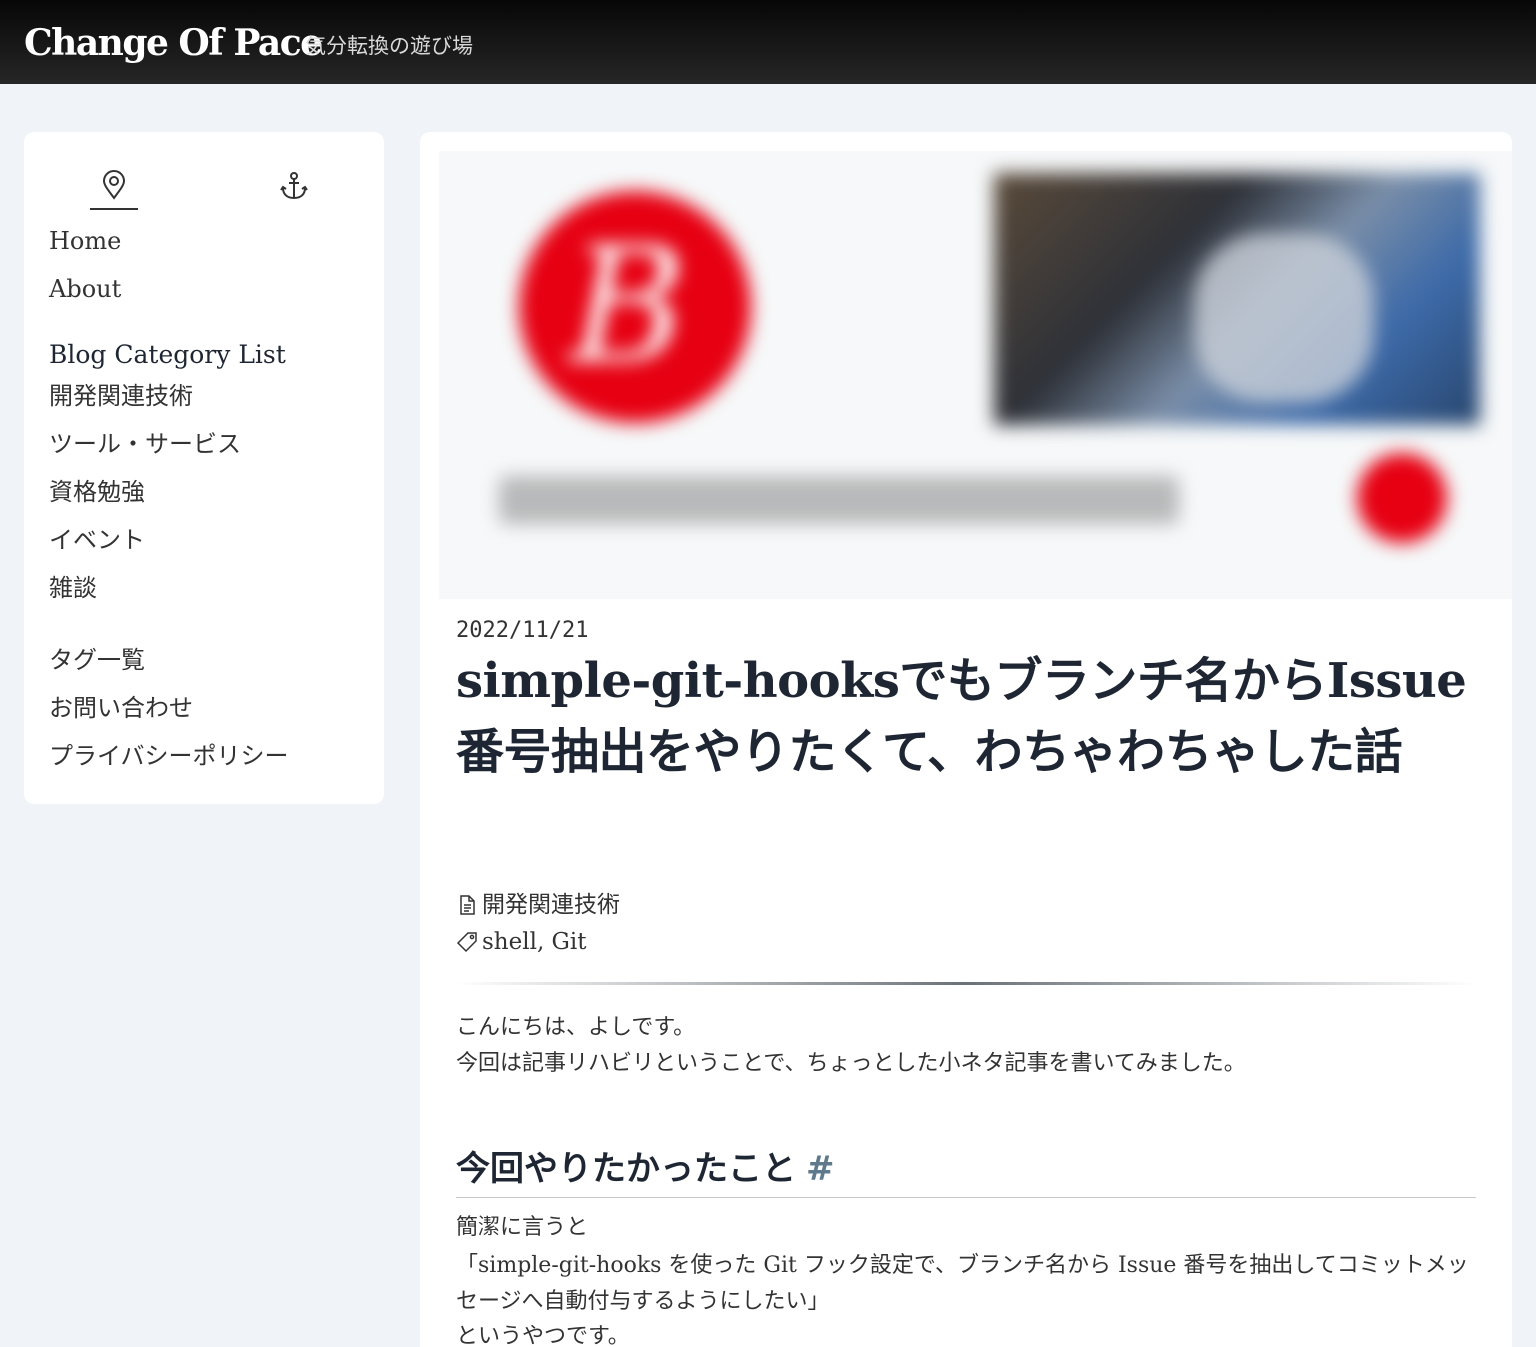 The width and height of the screenshot is (1536, 1347). I want to click on sidebar-link-about: About, so click(85, 289).